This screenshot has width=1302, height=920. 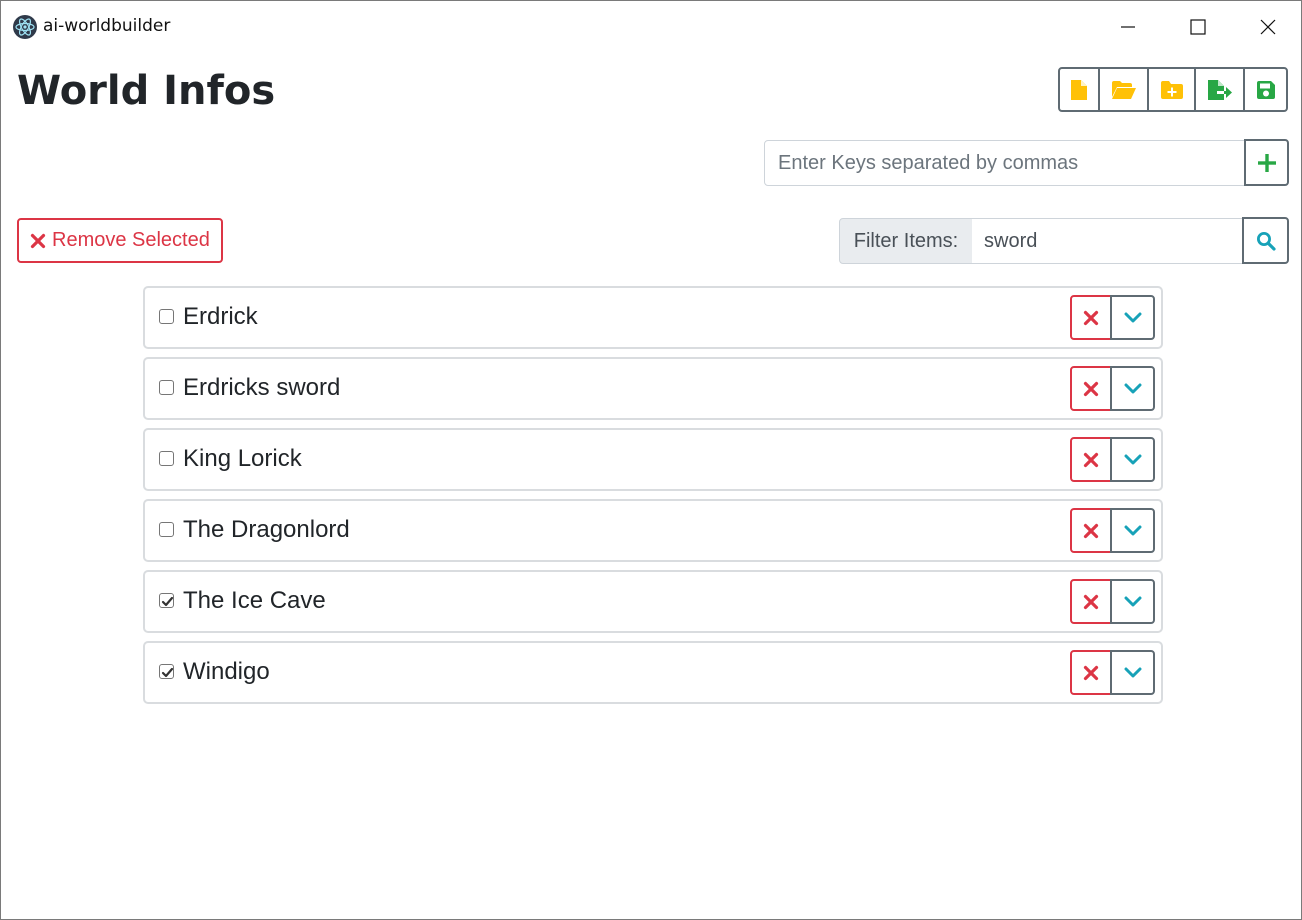 I want to click on app-title: ai-worldbuilder, so click(x=107, y=26).